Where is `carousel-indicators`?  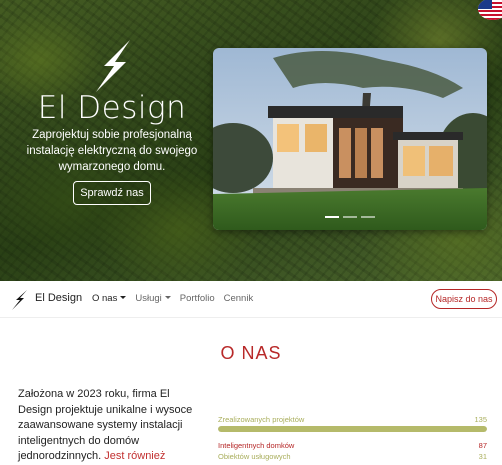
carousel-indicators is located at coordinates (350, 217).